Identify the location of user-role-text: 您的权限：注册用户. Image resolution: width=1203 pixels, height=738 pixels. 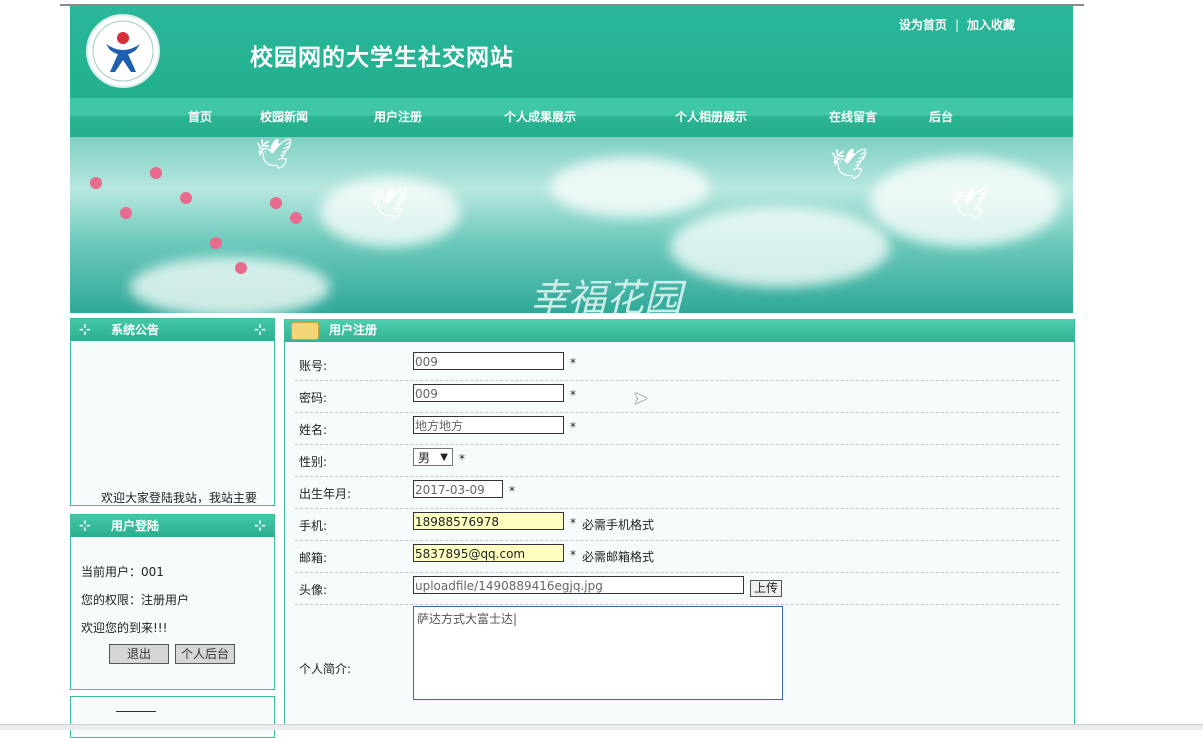
(135, 600).